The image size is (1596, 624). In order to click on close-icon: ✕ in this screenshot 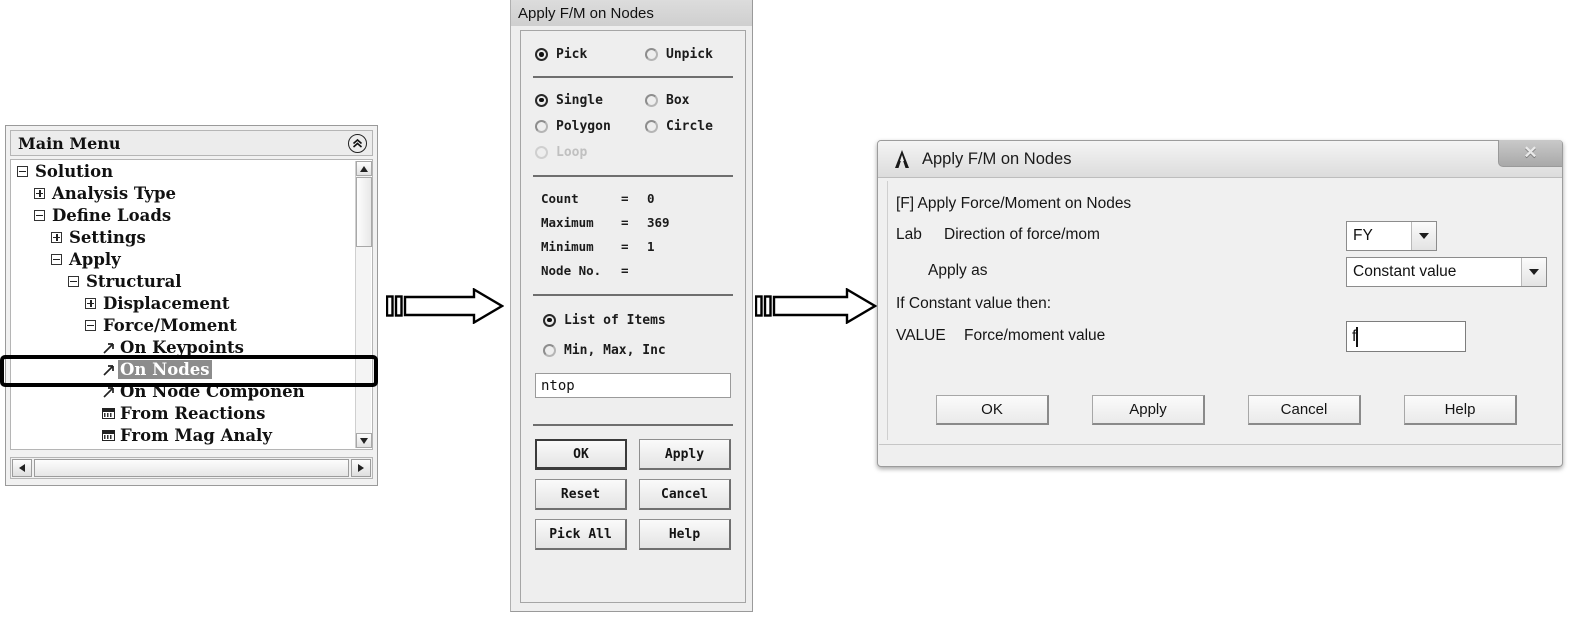, I will do `click(1530, 153)`.